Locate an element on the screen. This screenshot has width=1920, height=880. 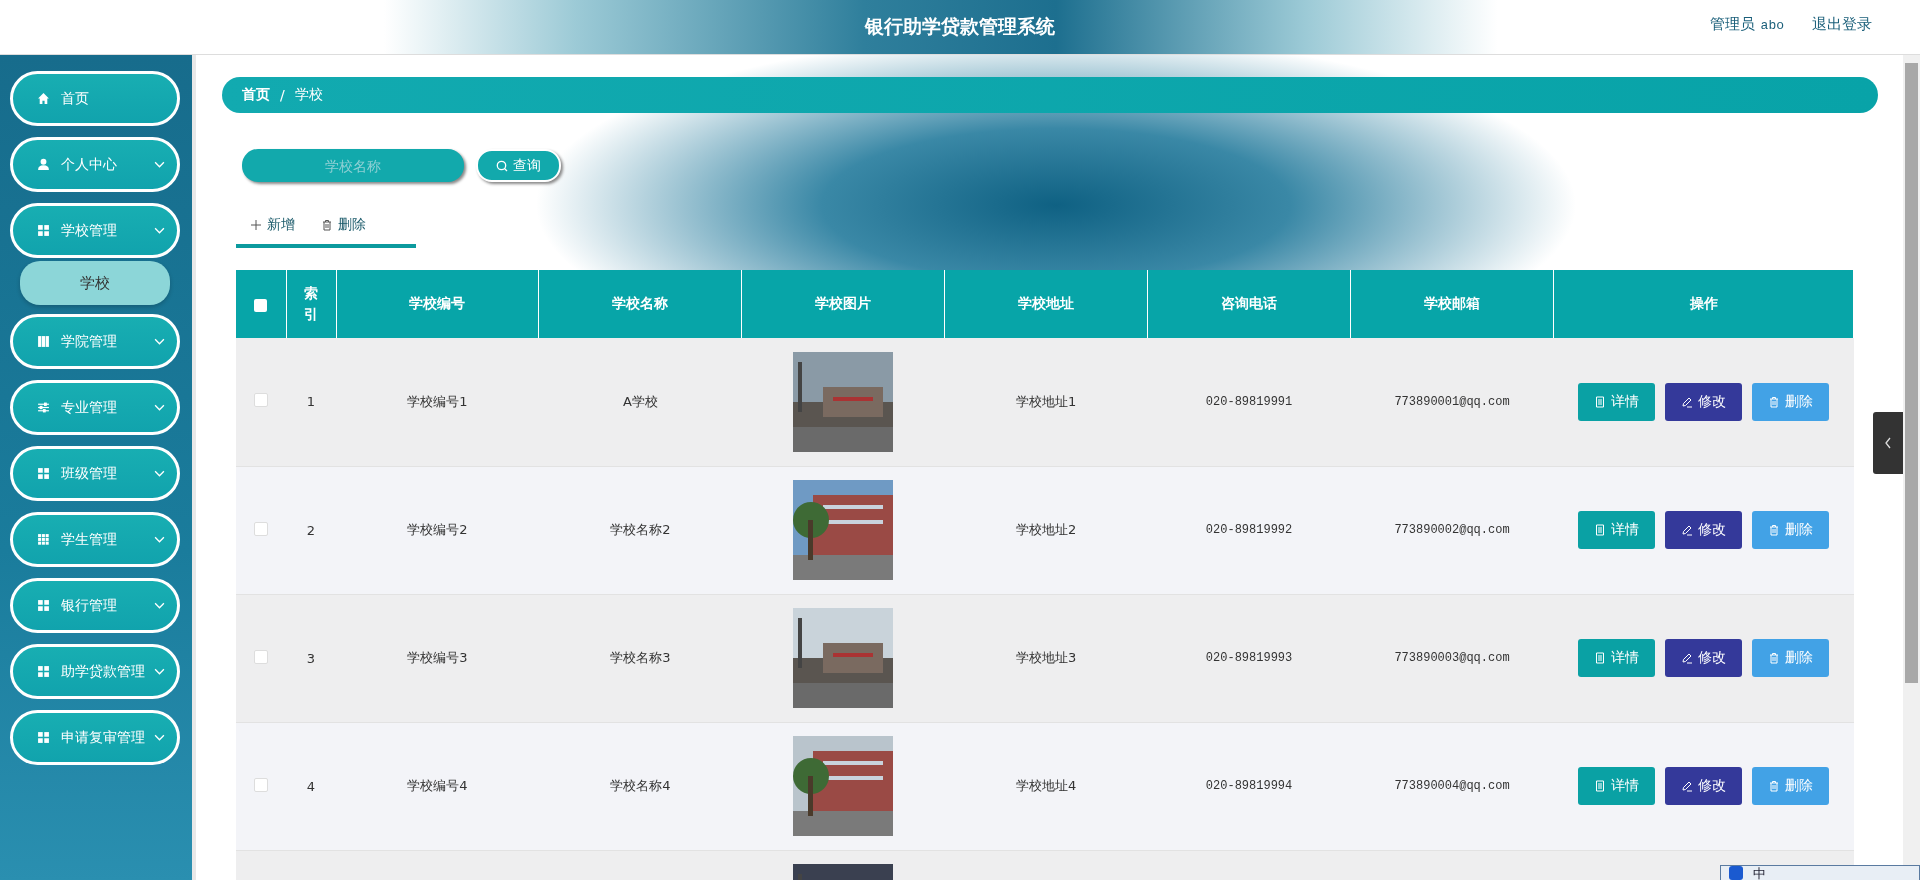
submenu-item: 学校 is located at coordinates (95, 283).